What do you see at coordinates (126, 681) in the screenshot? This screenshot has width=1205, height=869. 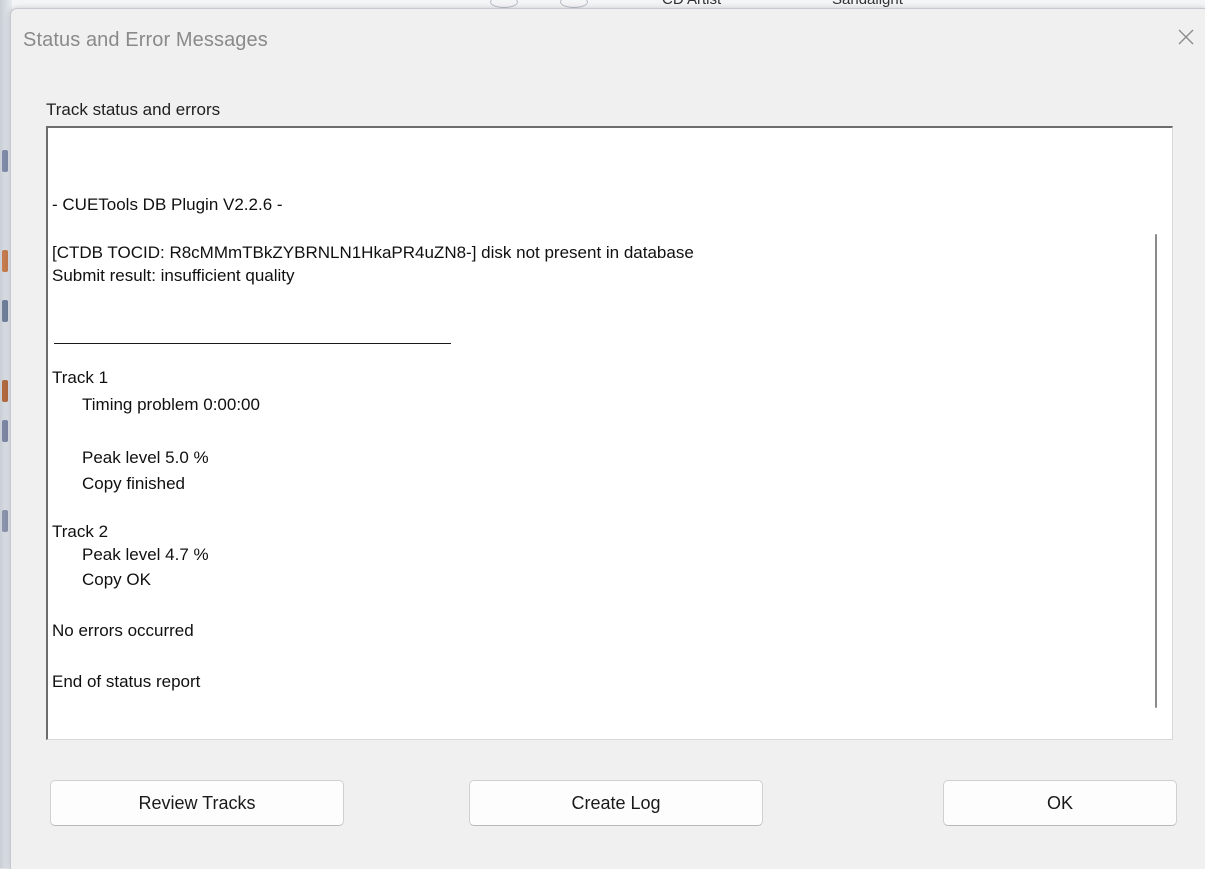 I see `end-line: End of status report` at bounding box center [126, 681].